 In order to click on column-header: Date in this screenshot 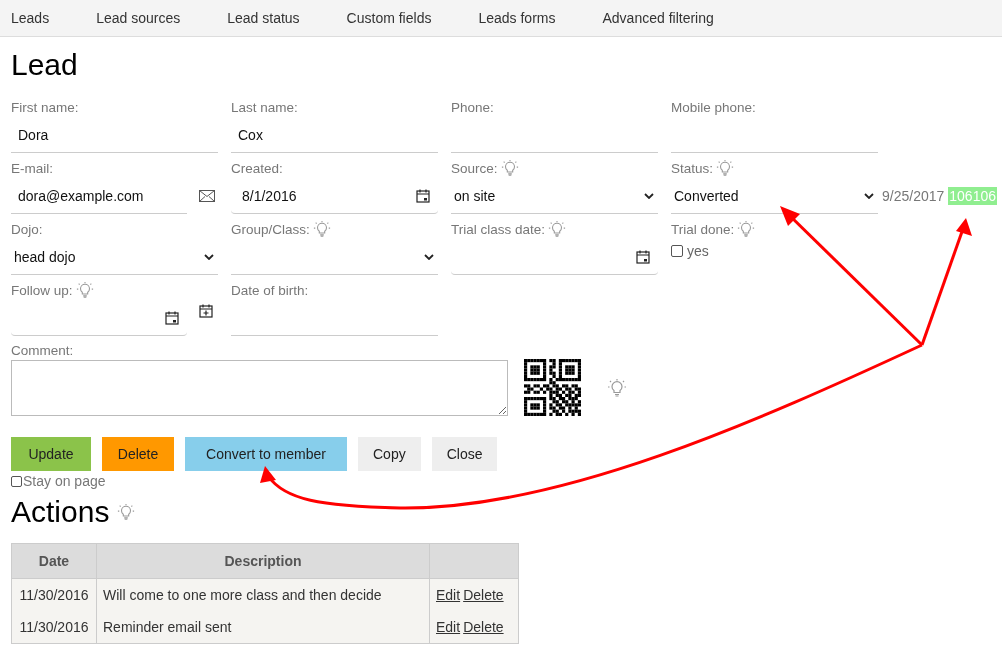, I will do `click(54, 561)`.